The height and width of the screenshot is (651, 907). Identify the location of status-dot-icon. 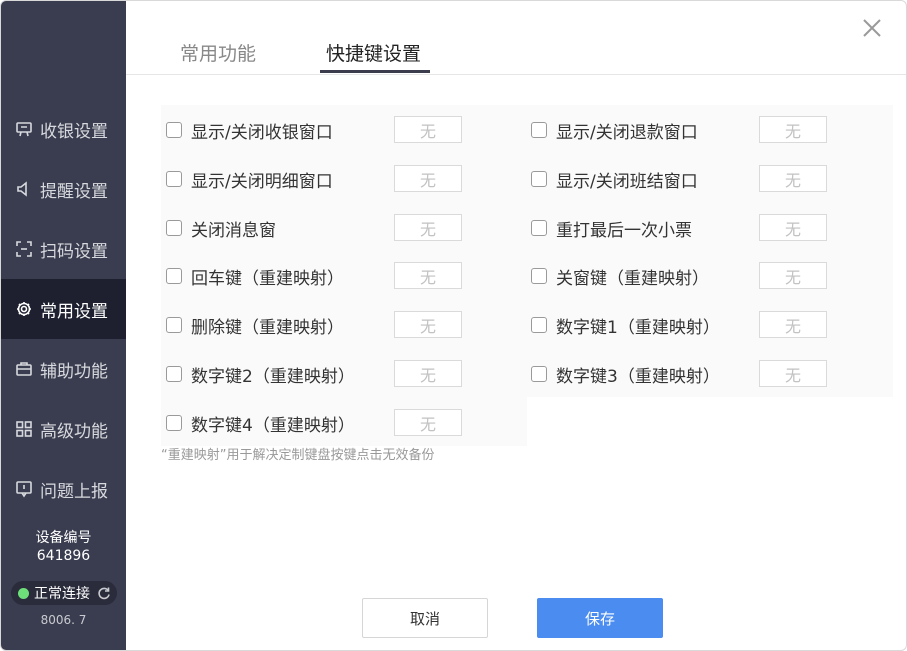
(23, 593).